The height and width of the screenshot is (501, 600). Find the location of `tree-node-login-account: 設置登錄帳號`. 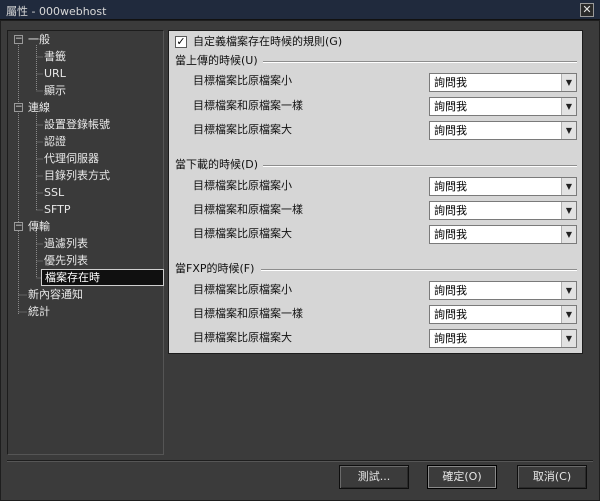

tree-node-login-account: 設置登錄帳號 is located at coordinates (77, 124).